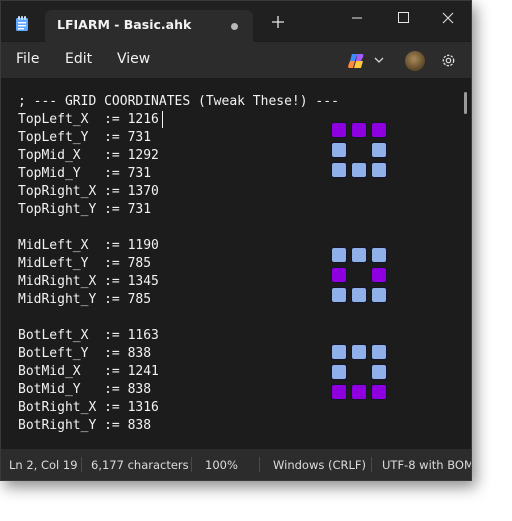 The width and height of the screenshot is (512, 521). I want to click on code-line: BotRight_Y := 838, so click(85, 425).